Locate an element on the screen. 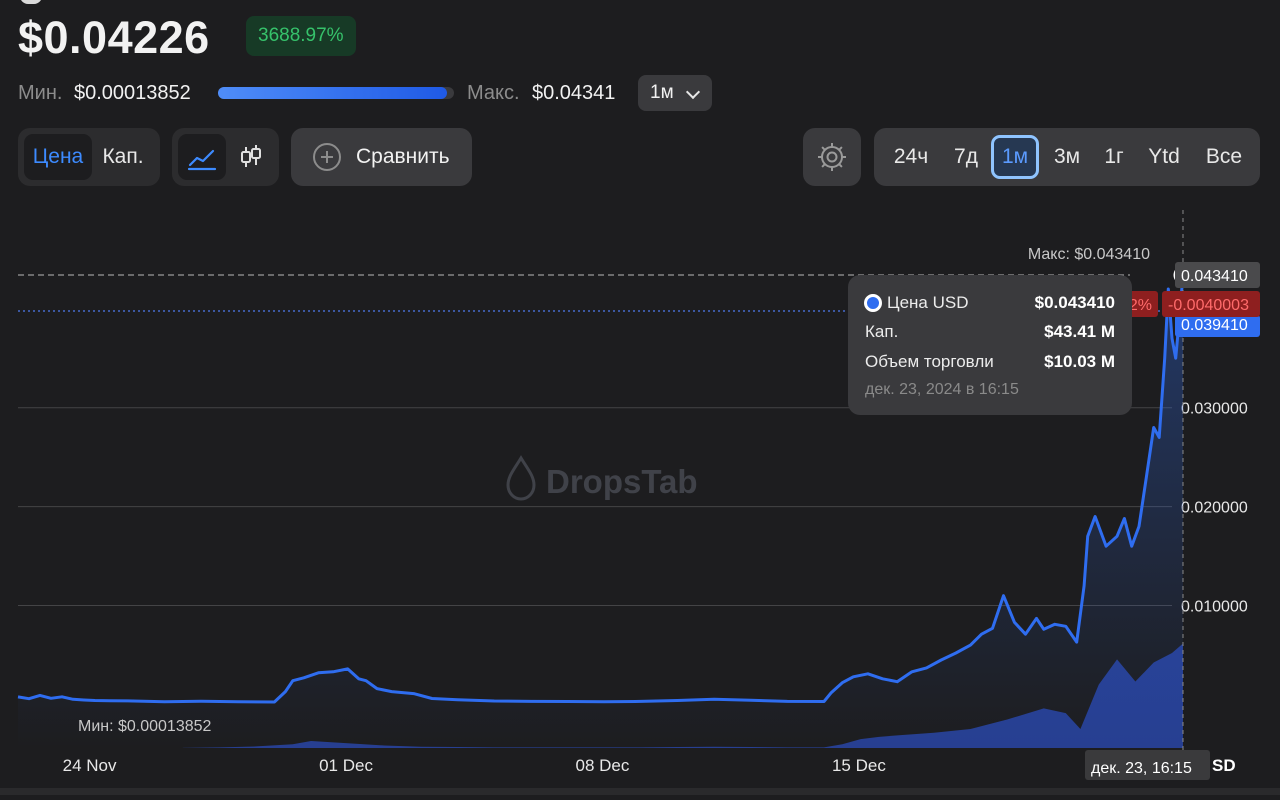  tooltip-price-label: Цена USD is located at coordinates (928, 302).